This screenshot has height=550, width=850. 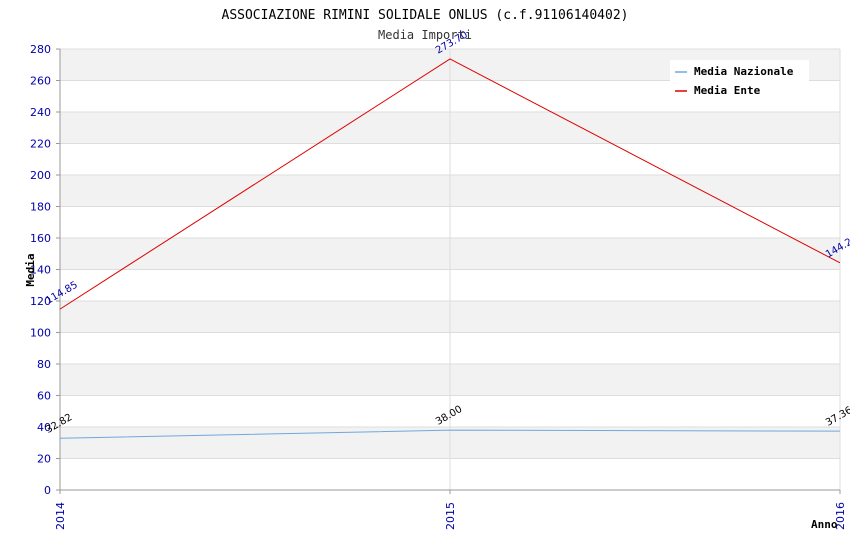 I want to click on chart-subtitle: Media Importi, so click(x=425, y=35).